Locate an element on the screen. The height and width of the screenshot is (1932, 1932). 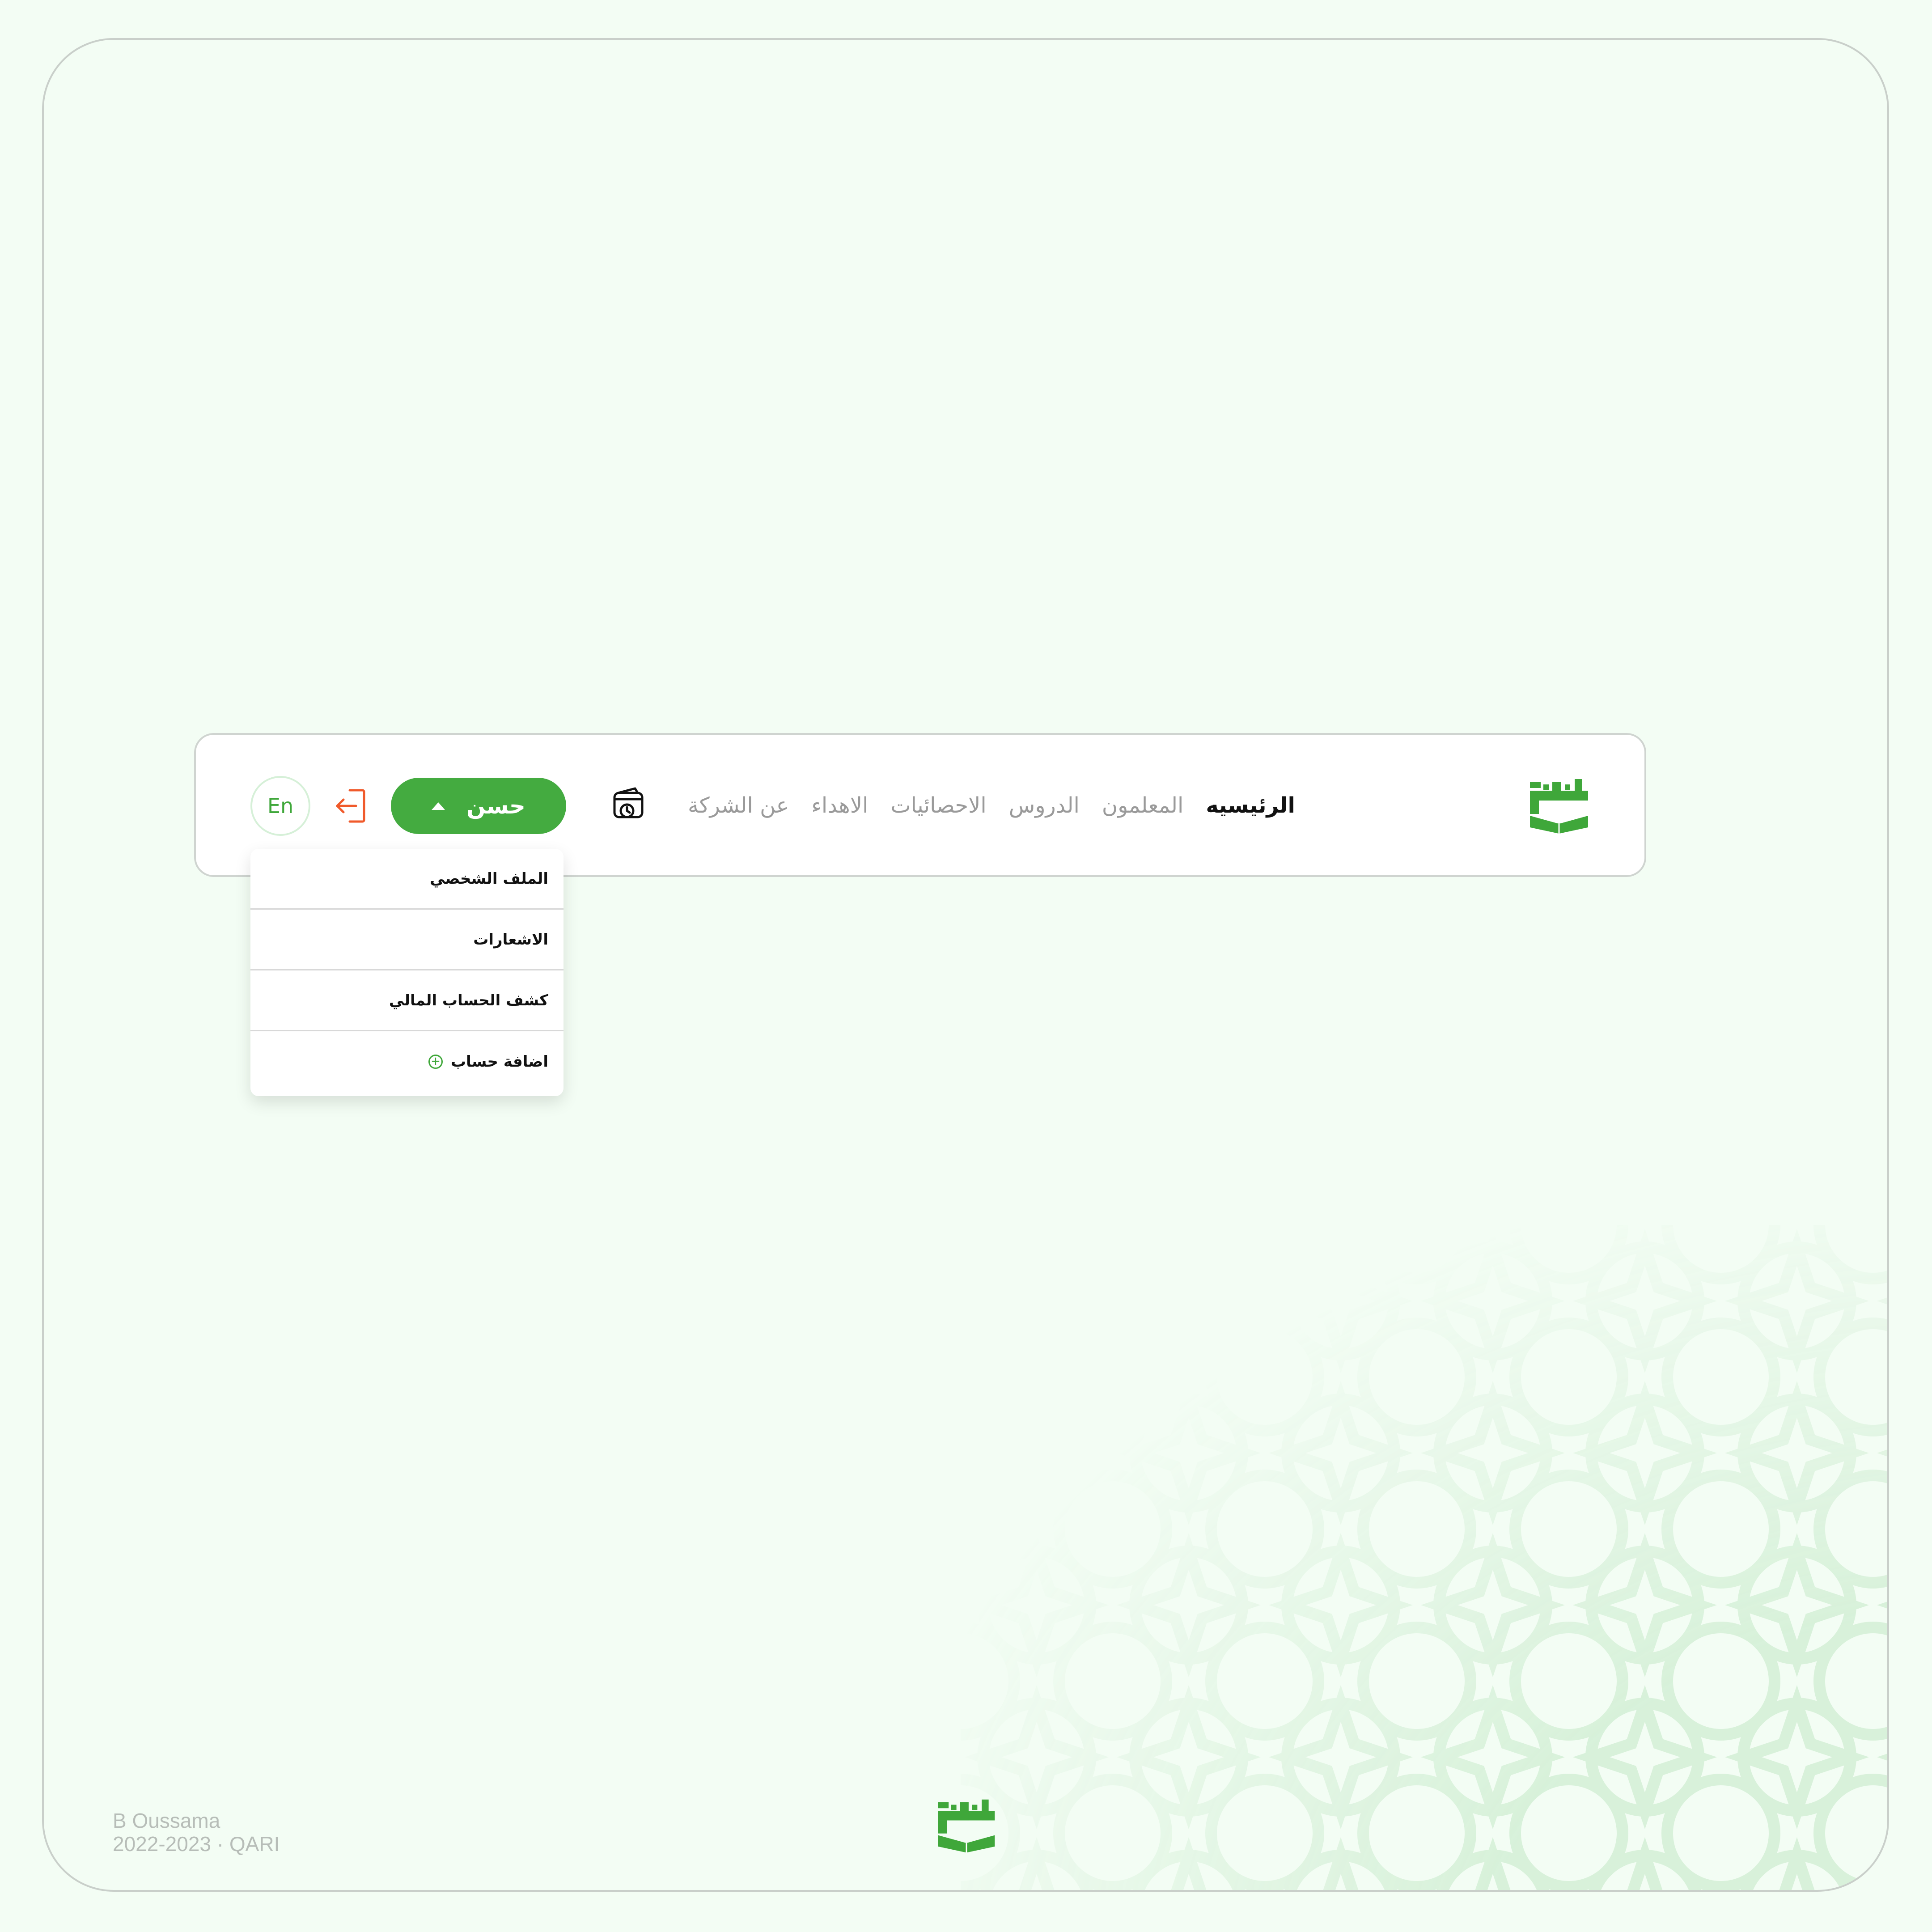
logout-icon is located at coordinates (352, 806).